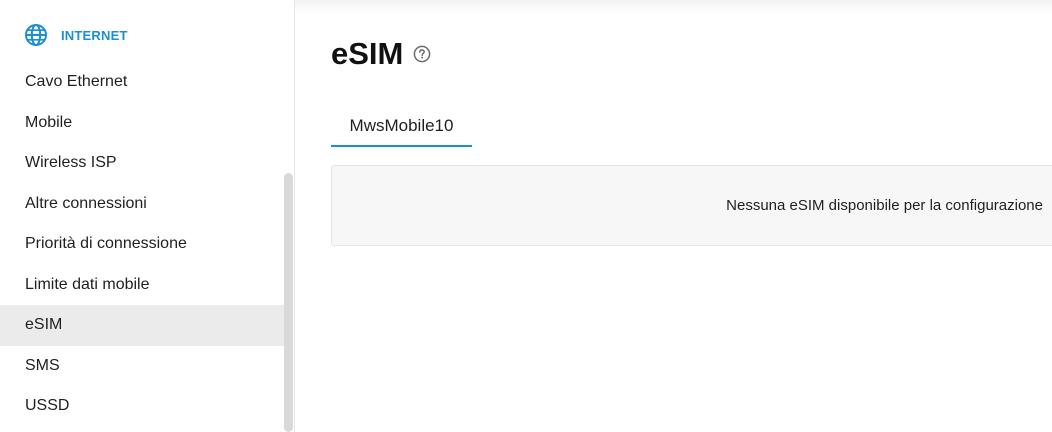 This screenshot has height=432, width=1052. I want to click on sidebar-item-sms: SMS, so click(142, 366).